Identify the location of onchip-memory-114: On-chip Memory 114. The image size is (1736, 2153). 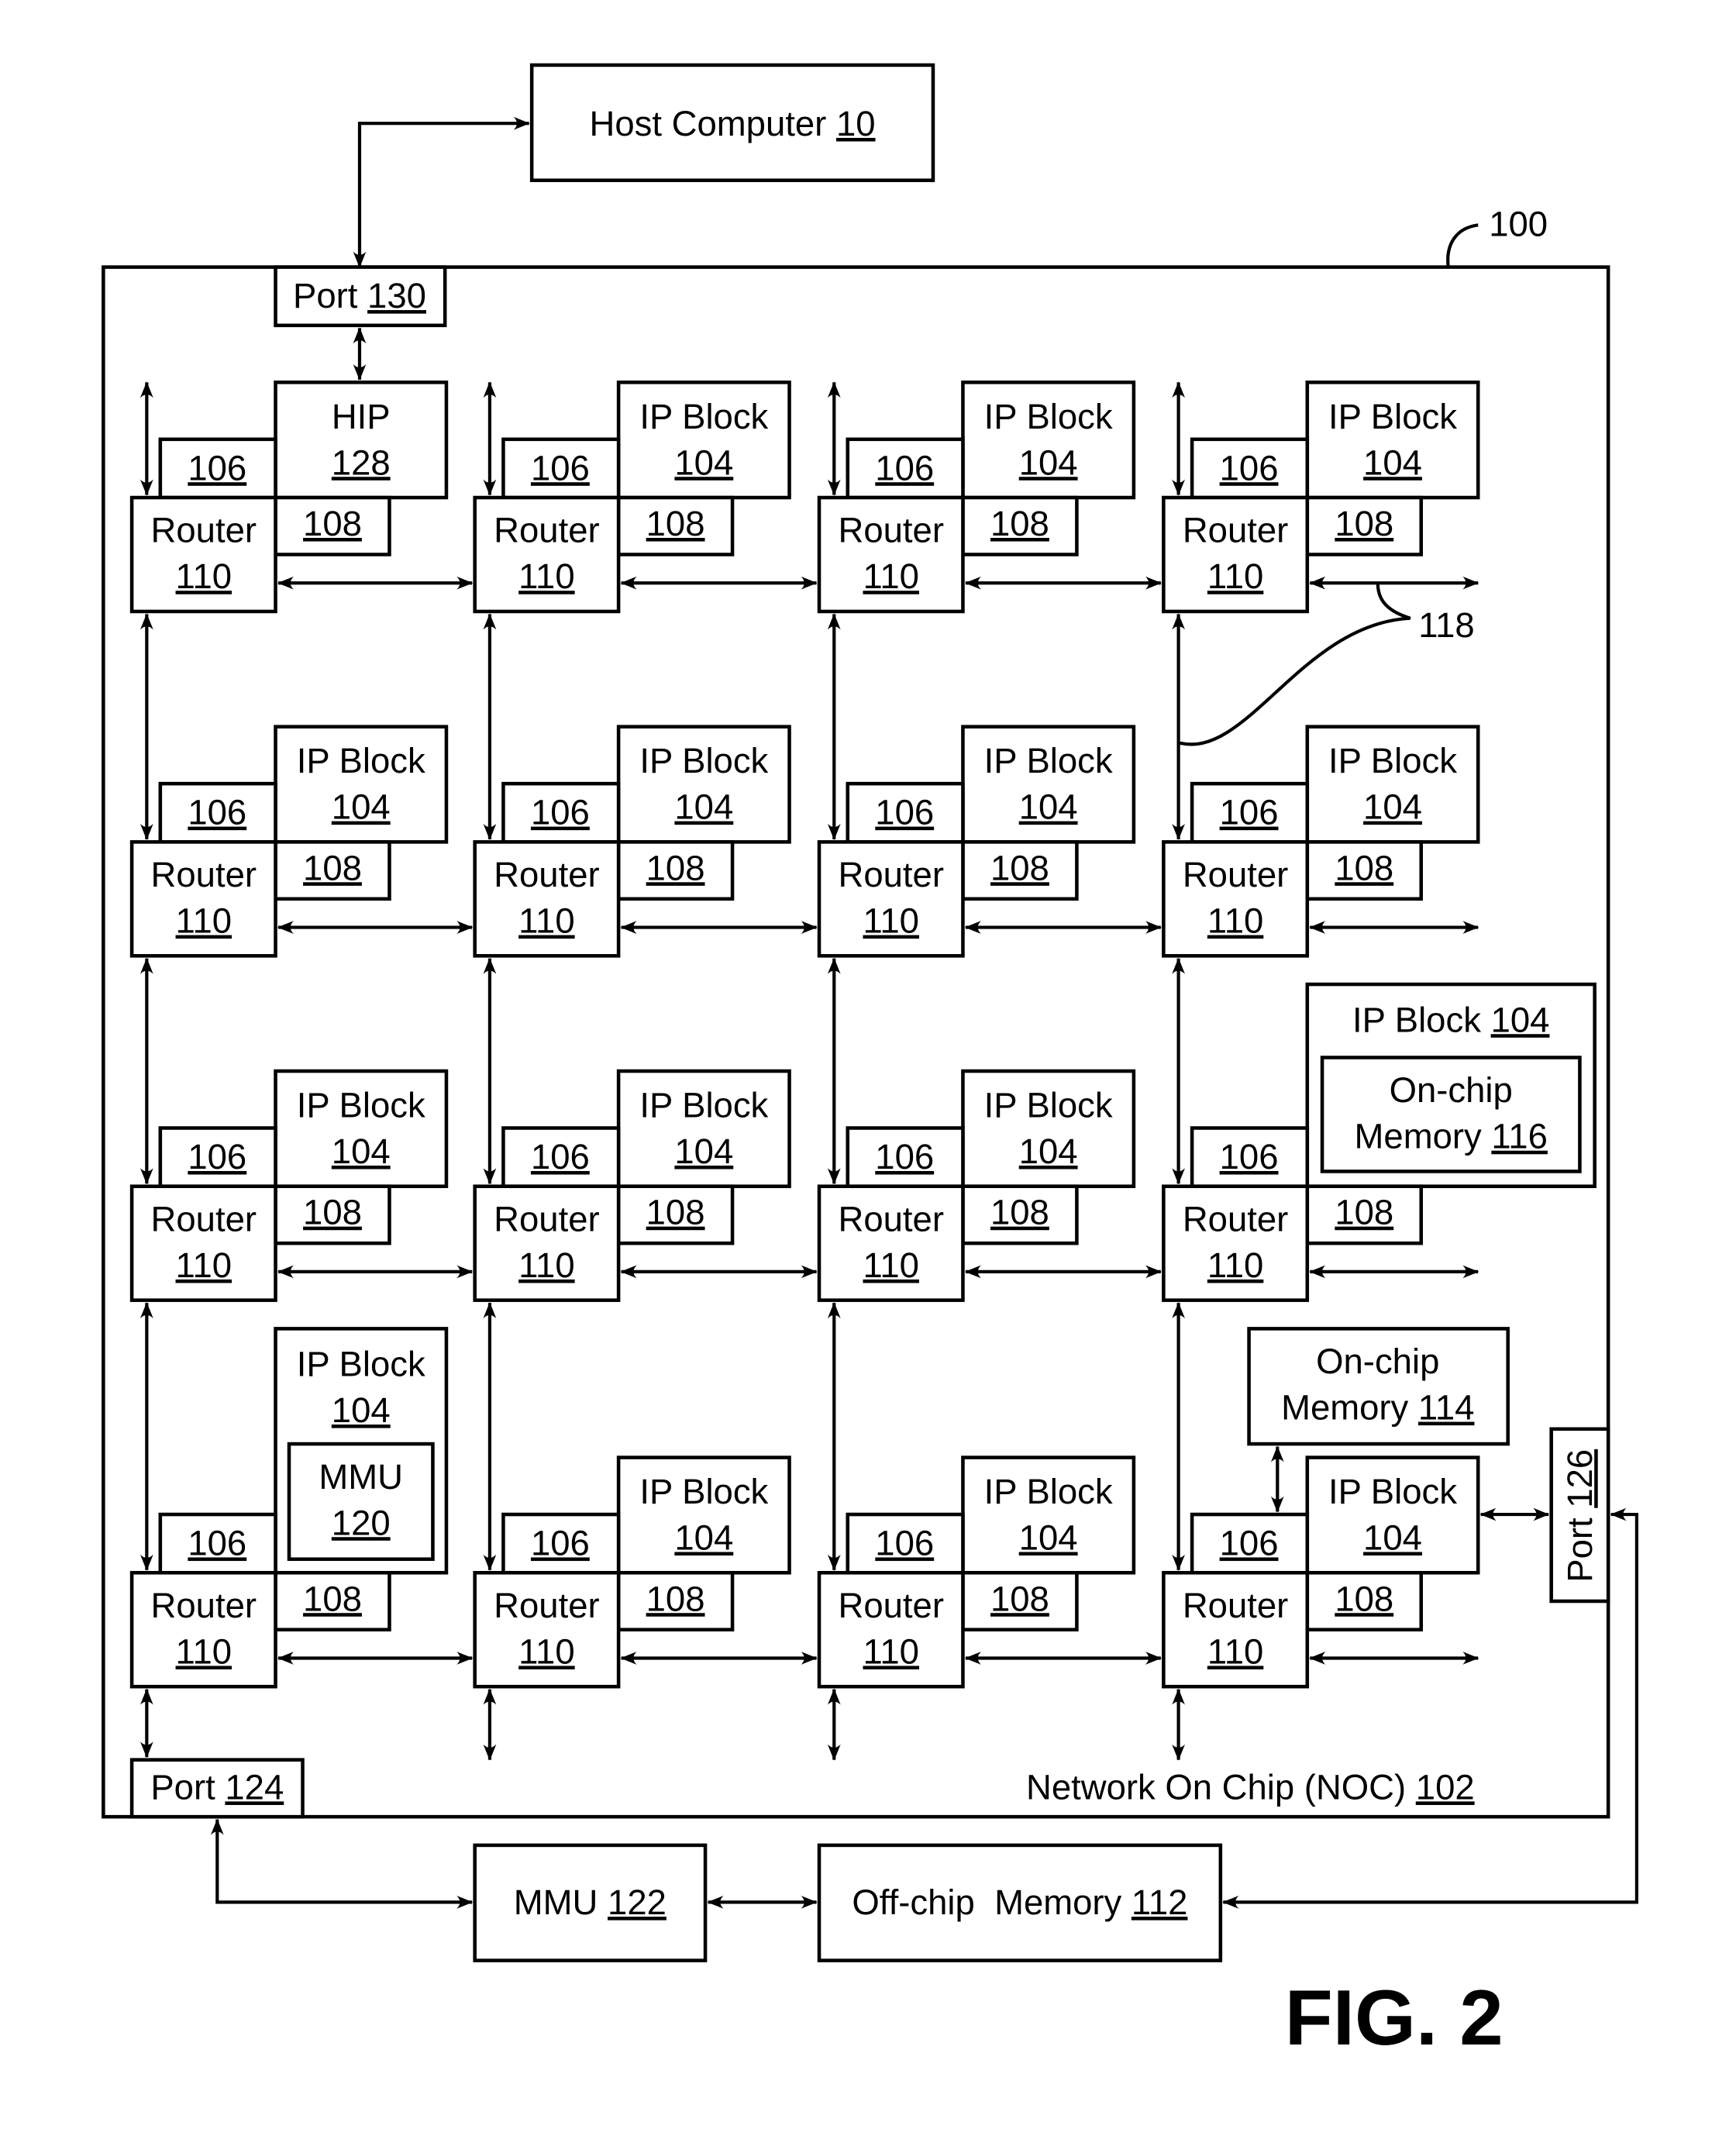
(1378, 1386).